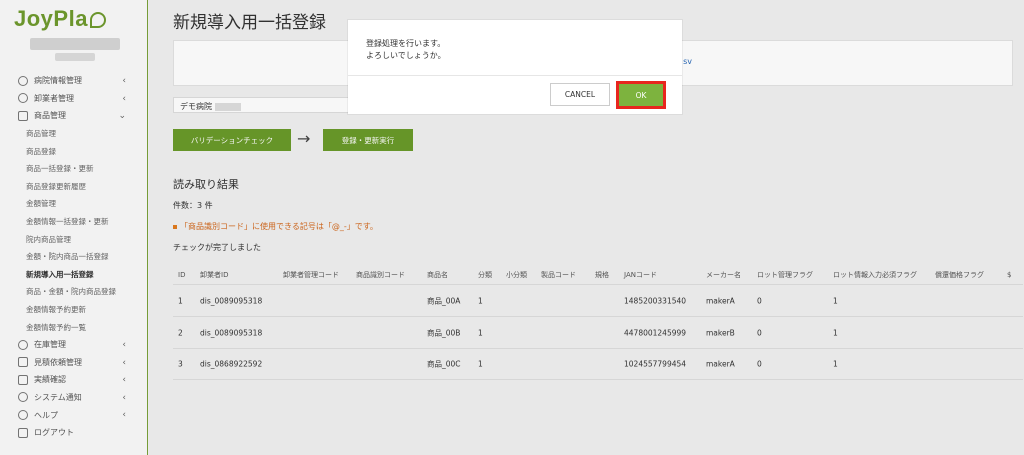 This screenshot has width=1024, height=455. What do you see at coordinates (406, 55) in the screenshot?
I see `dialog-message-line2: よろしいでしょうか。` at bounding box center [406, 55].